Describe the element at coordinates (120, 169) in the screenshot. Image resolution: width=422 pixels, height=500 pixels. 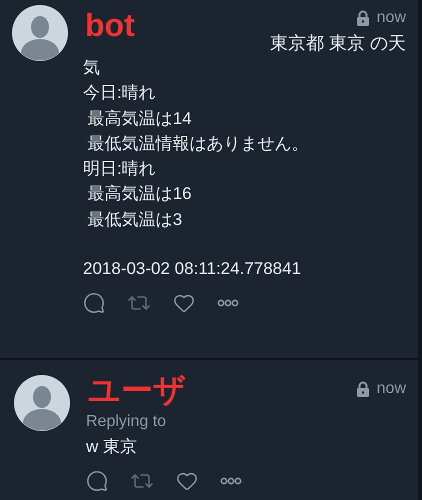
I see `tweet-text: 明日:晴れ` at that location.